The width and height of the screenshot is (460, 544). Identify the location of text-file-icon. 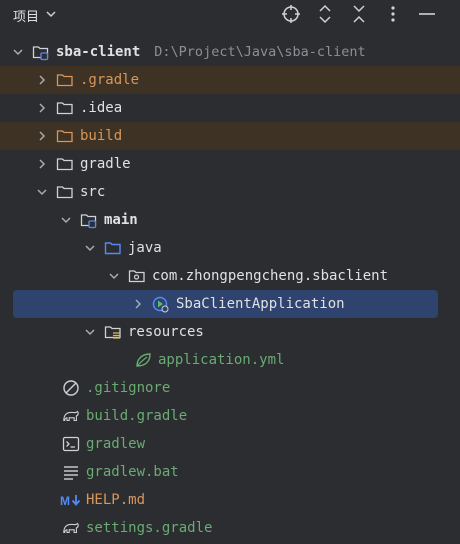
(71, 472).